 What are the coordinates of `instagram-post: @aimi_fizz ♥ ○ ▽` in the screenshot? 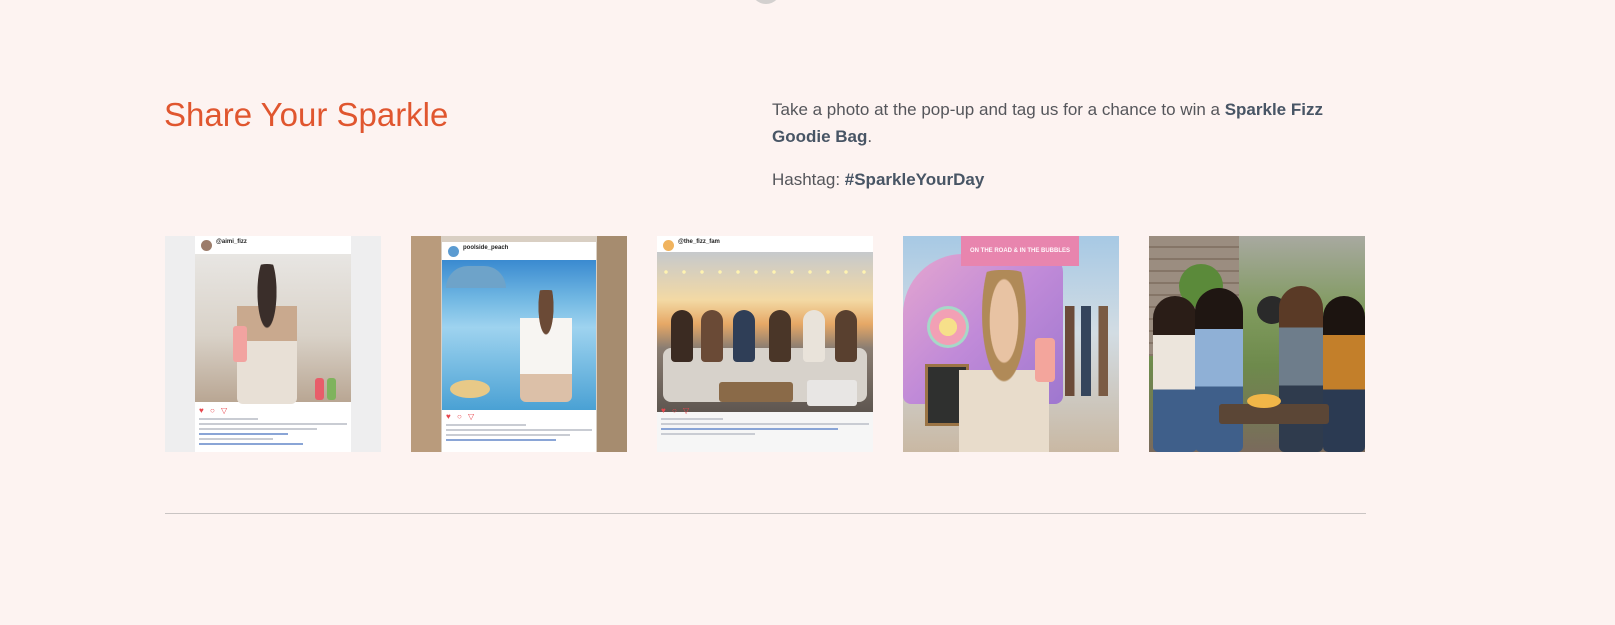 It's located at (273, 344).